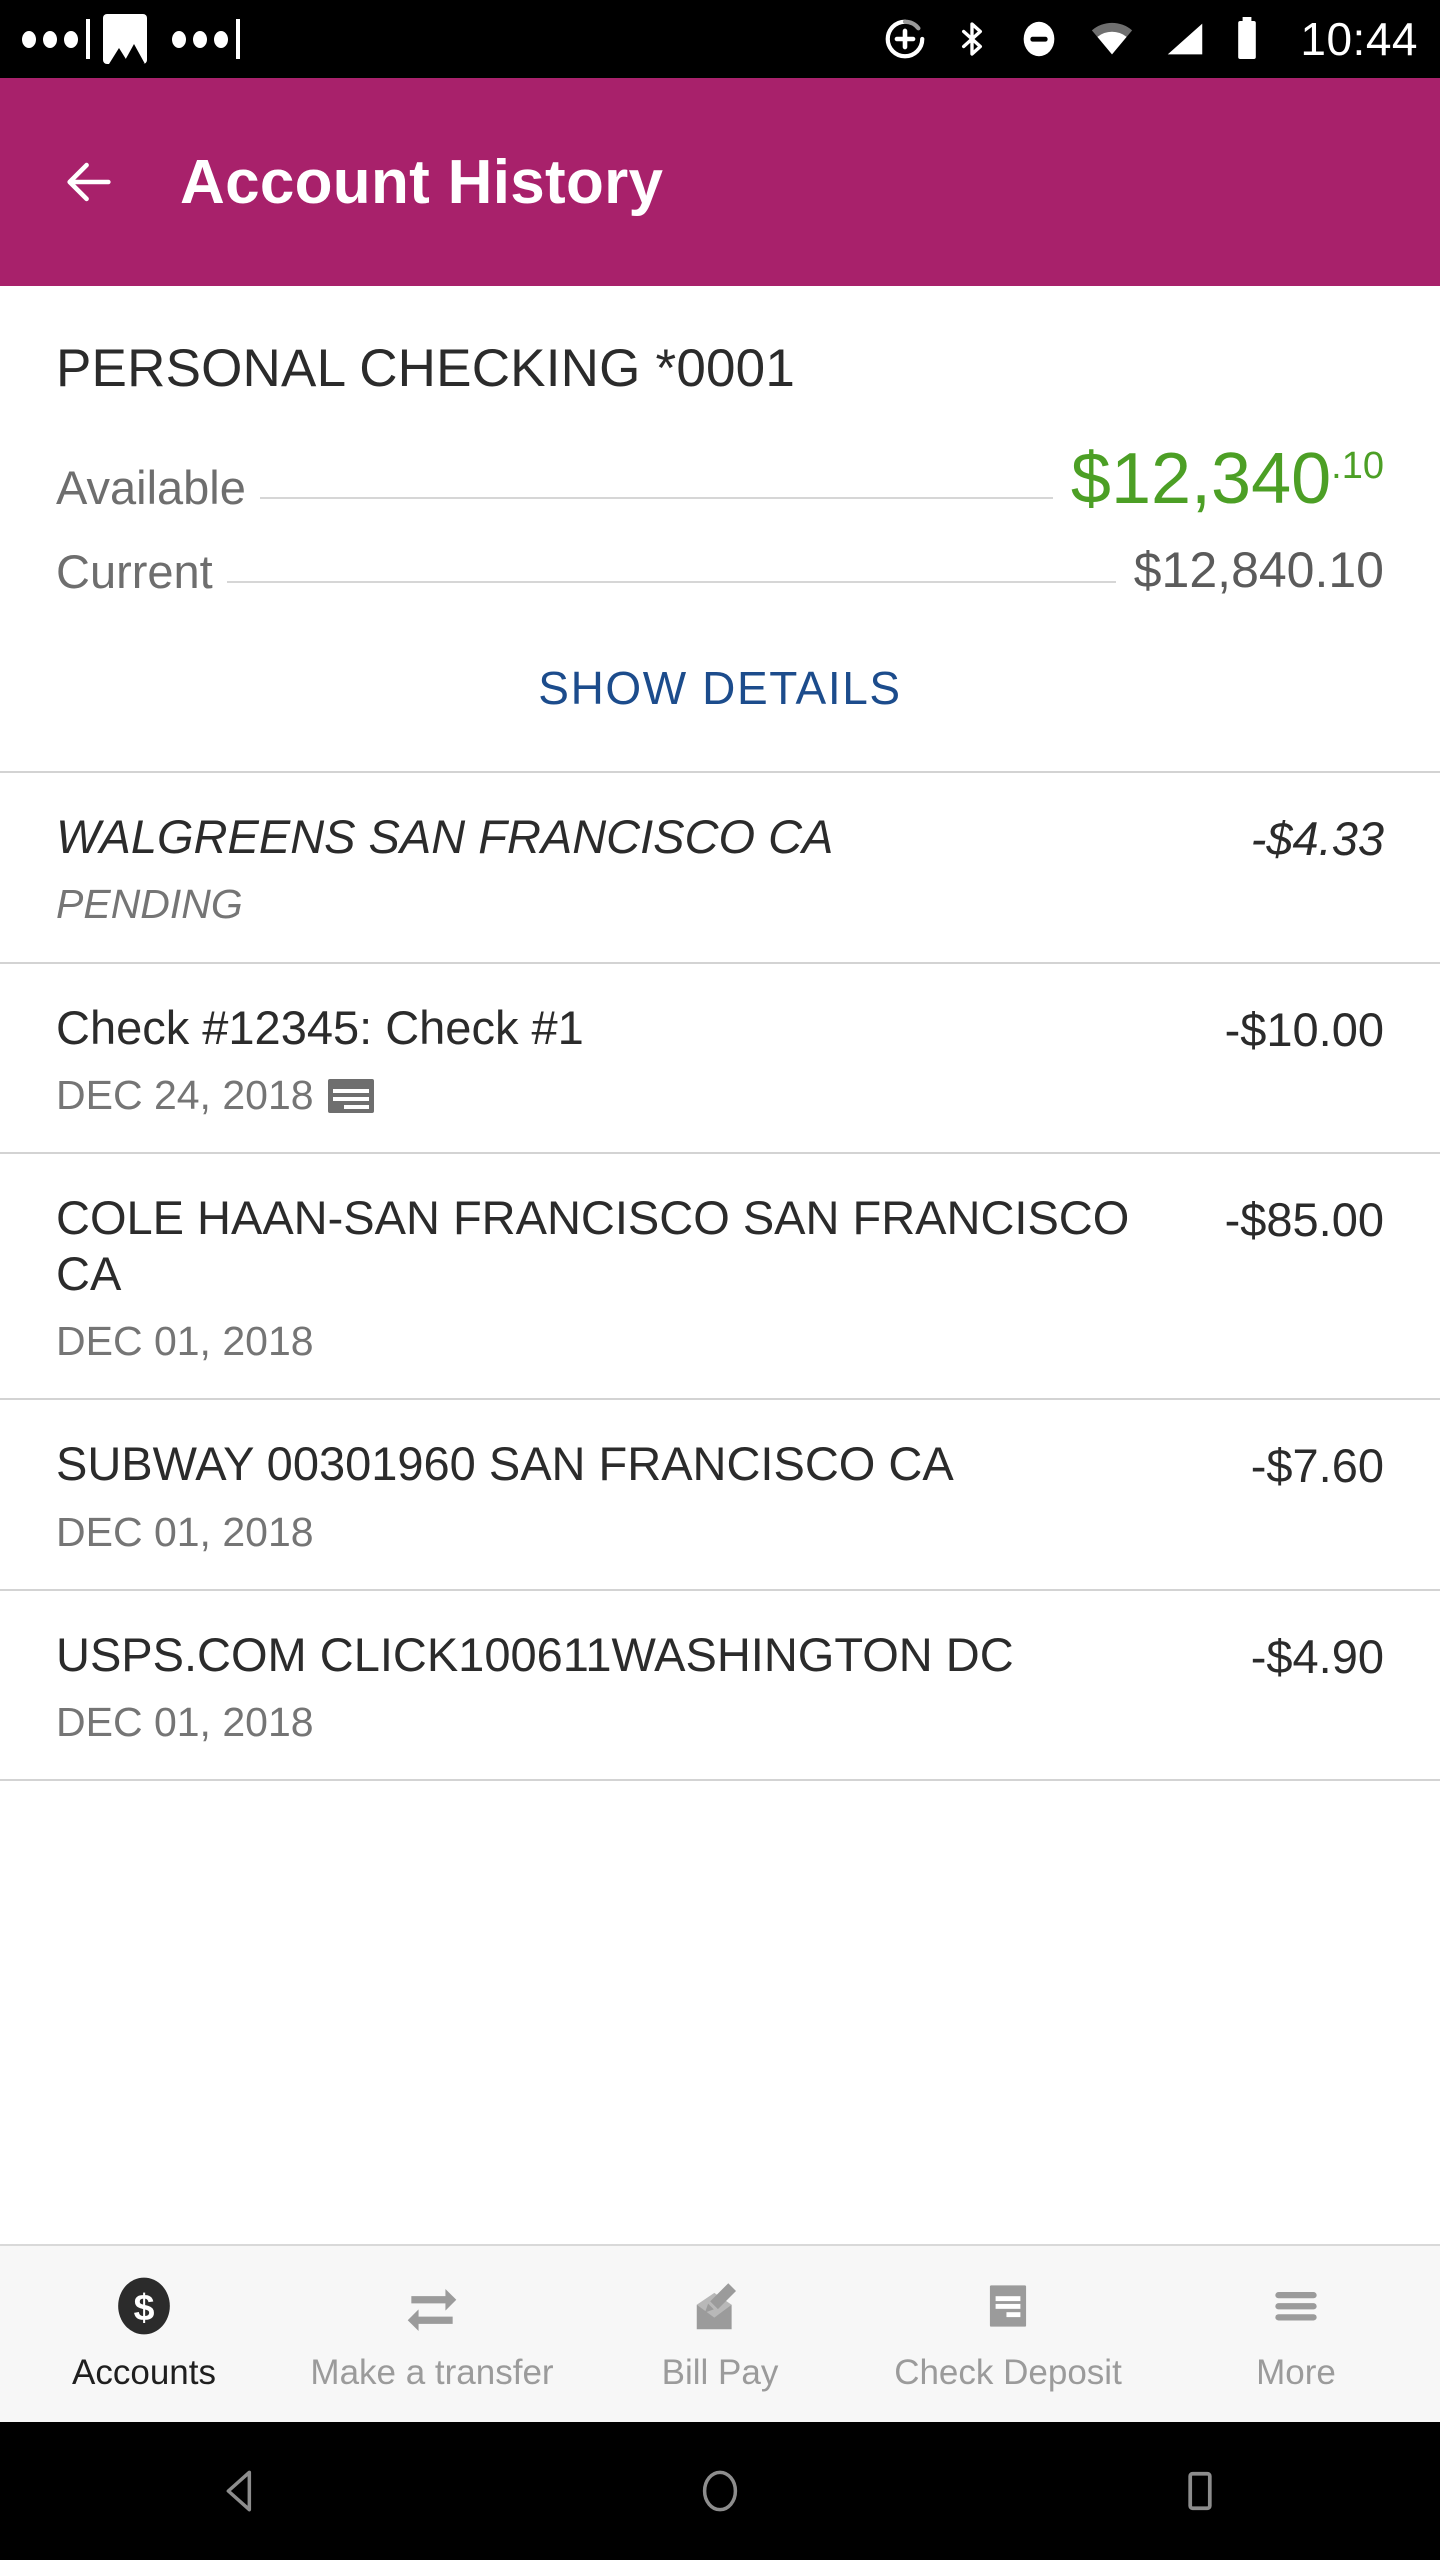  I want to click on check-image-icon, so click(350, 1095).